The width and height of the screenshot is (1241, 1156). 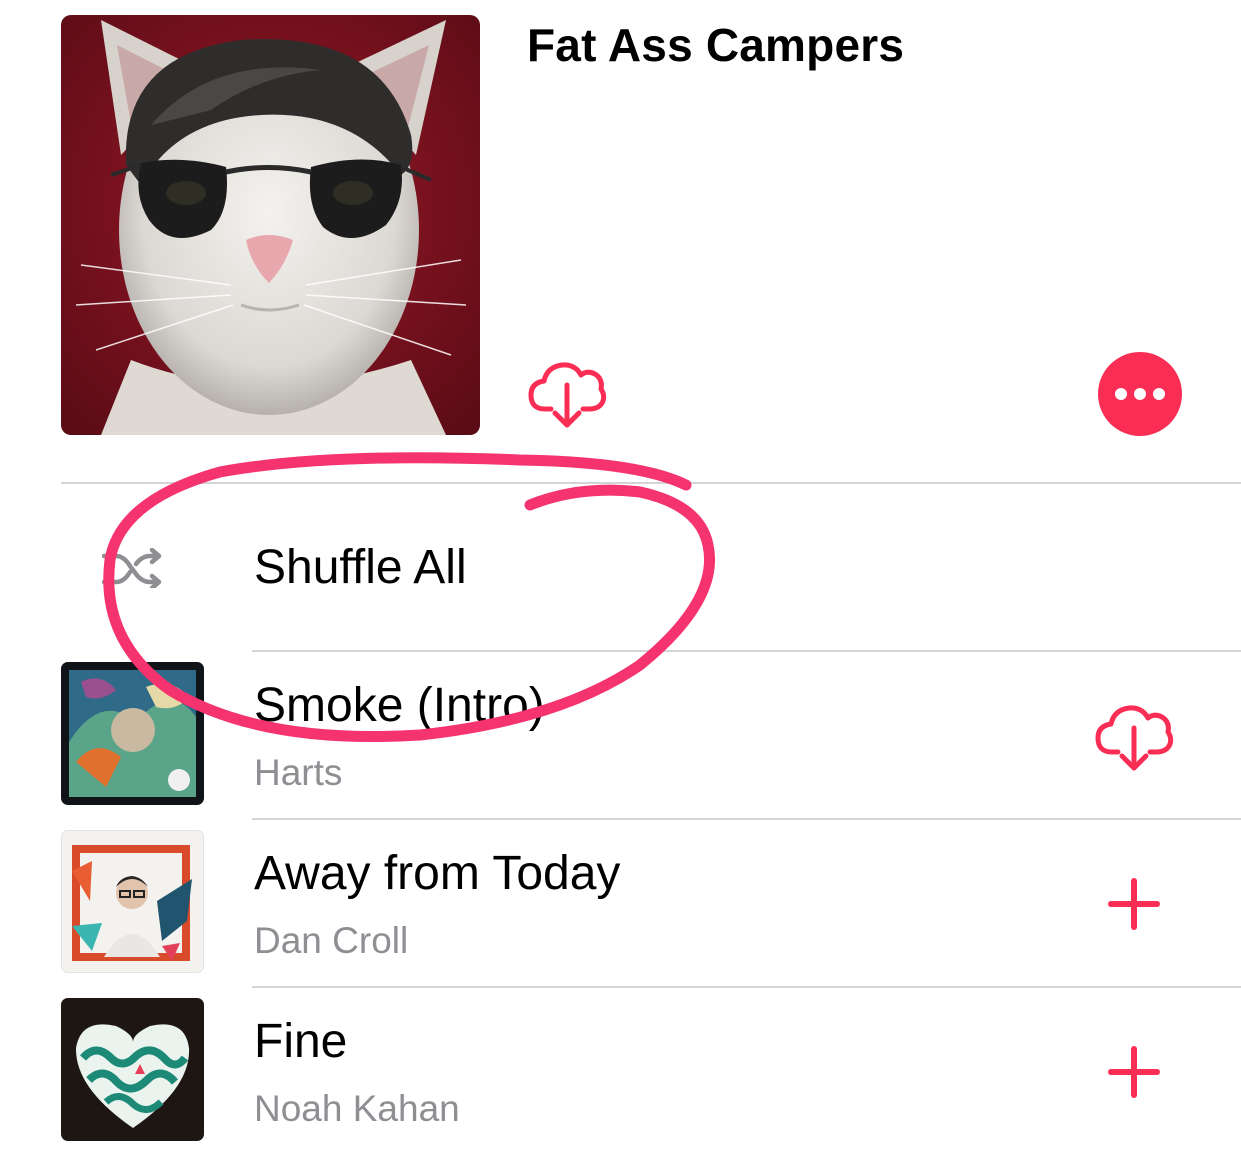 I want to click on download-playlist-button, so click(x=567, y=394).